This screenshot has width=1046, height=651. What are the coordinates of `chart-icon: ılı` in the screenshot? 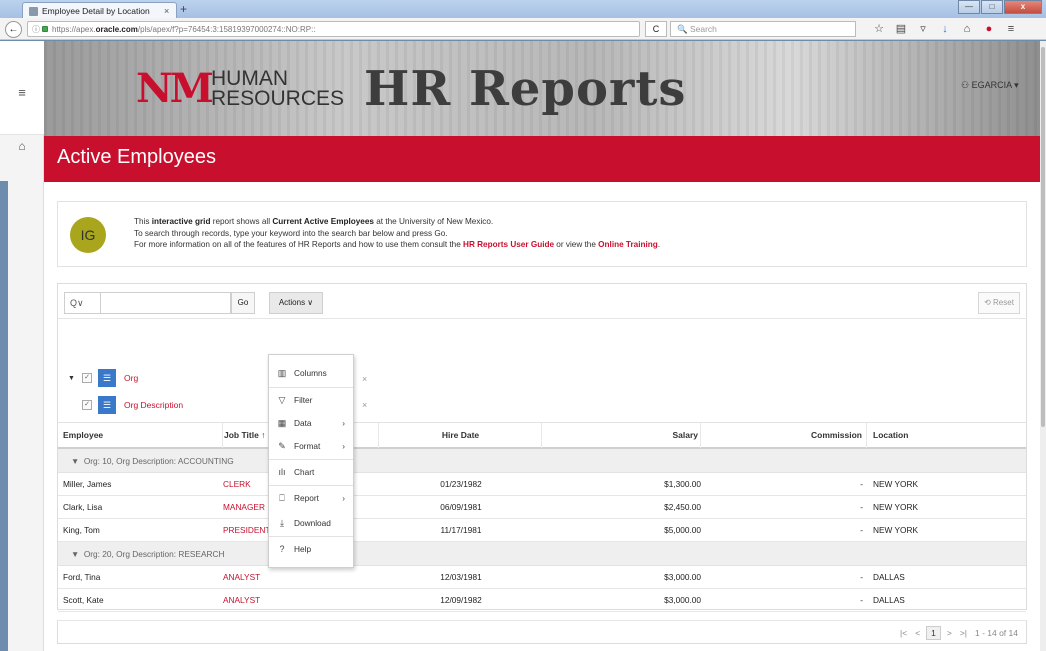 It's located at (282, 472).